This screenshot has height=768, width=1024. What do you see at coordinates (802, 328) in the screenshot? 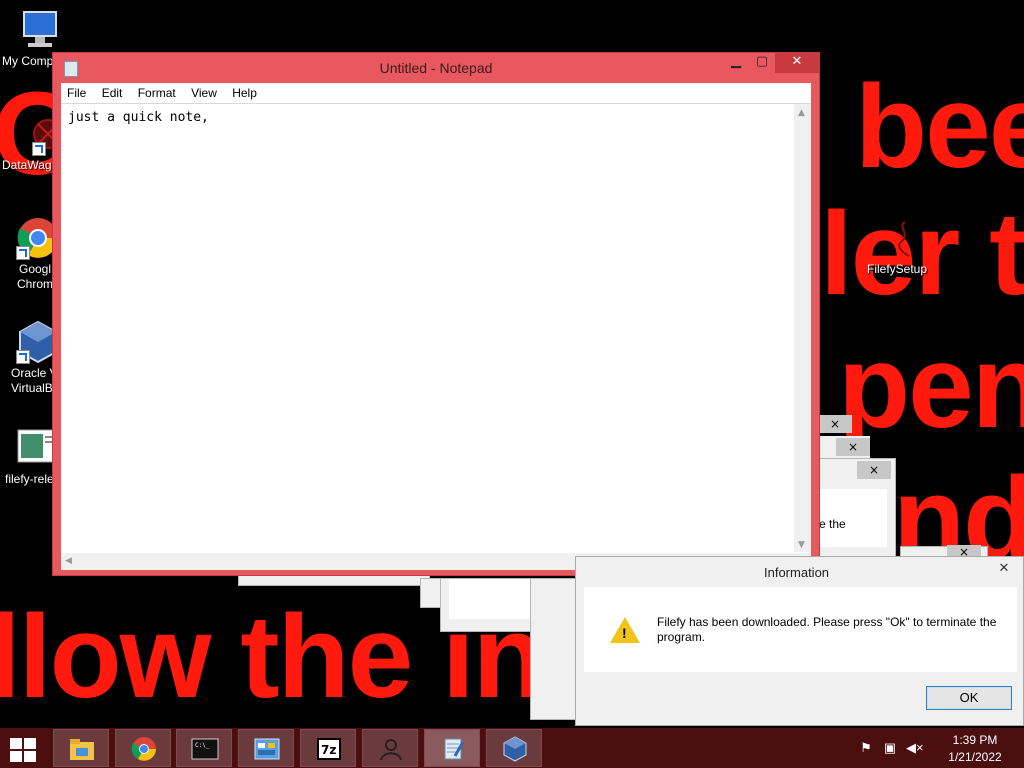
I see `vertical-scrollbar: ▲ ▼` at bounding box center [802, 328].